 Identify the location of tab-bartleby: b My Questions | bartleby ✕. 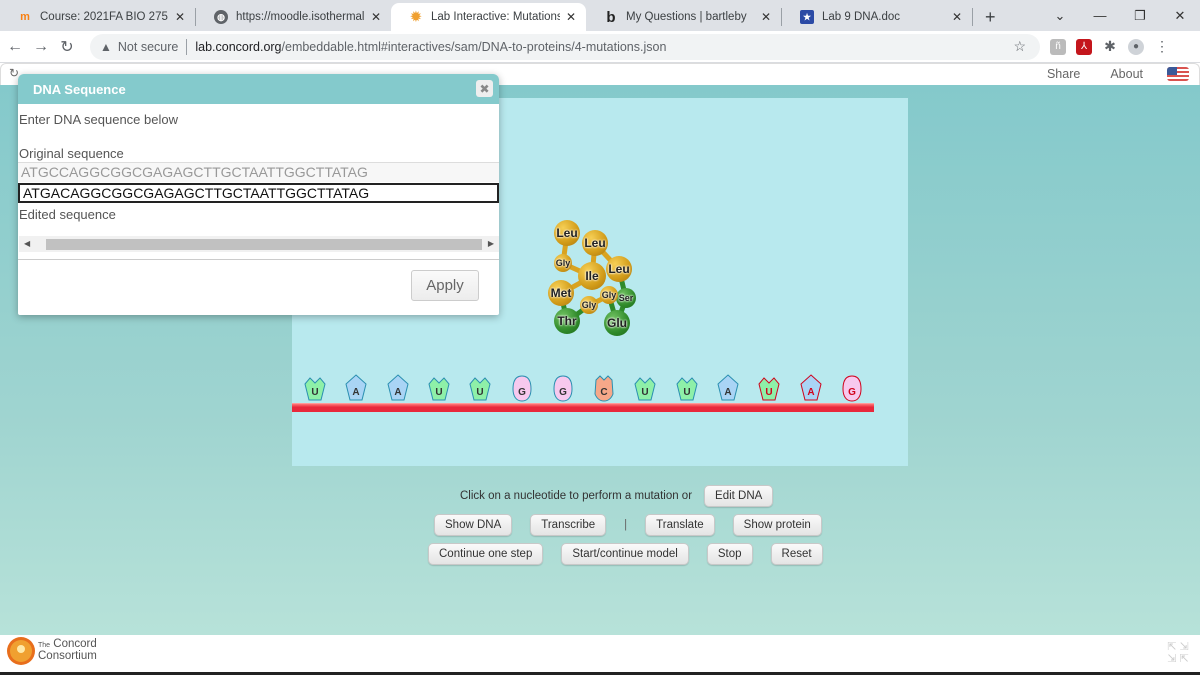
(683, 17).